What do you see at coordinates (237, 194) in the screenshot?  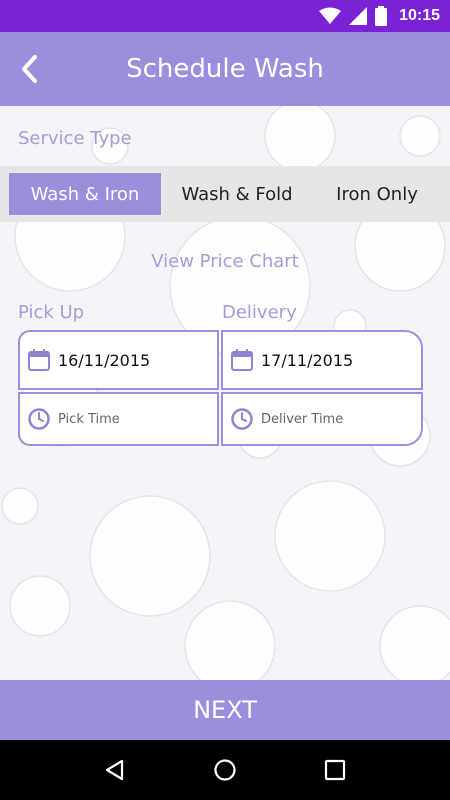 I see `tab-wash-and-fold: Wash & Fold` at bounding box center [237, 194].